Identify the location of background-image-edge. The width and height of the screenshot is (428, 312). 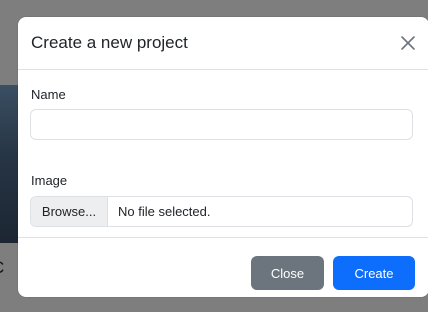
(10, 164).